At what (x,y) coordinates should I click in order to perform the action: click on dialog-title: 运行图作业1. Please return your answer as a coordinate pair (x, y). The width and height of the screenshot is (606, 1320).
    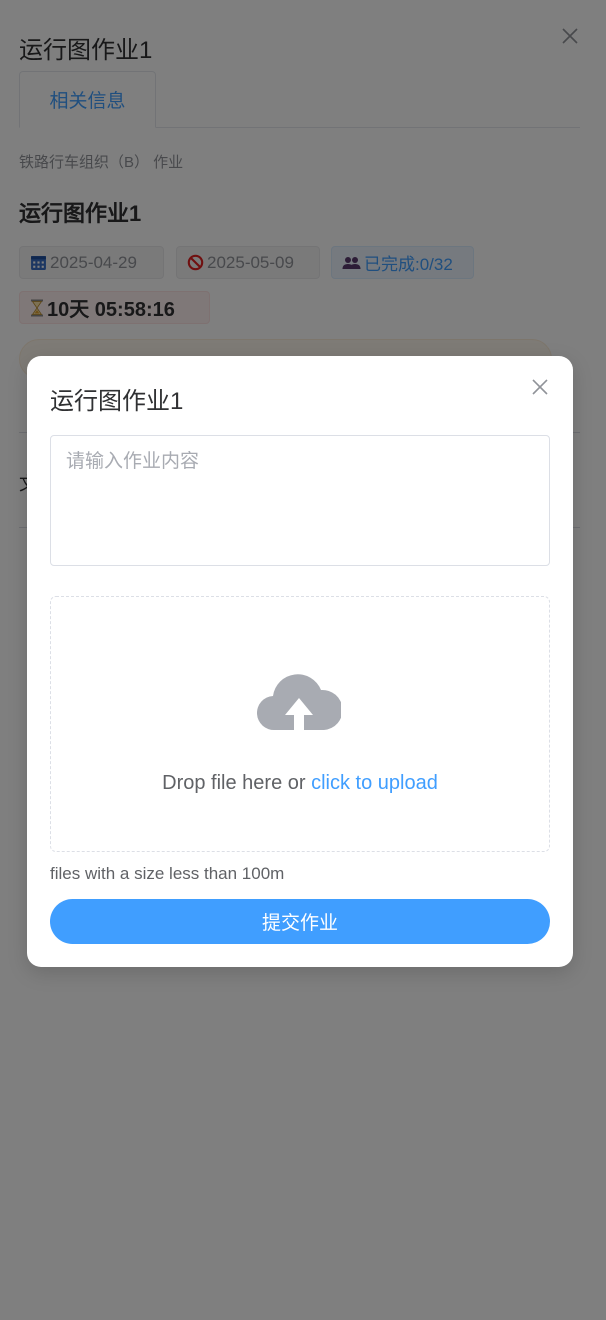
    Looking at the image, I should click on (117, 401).